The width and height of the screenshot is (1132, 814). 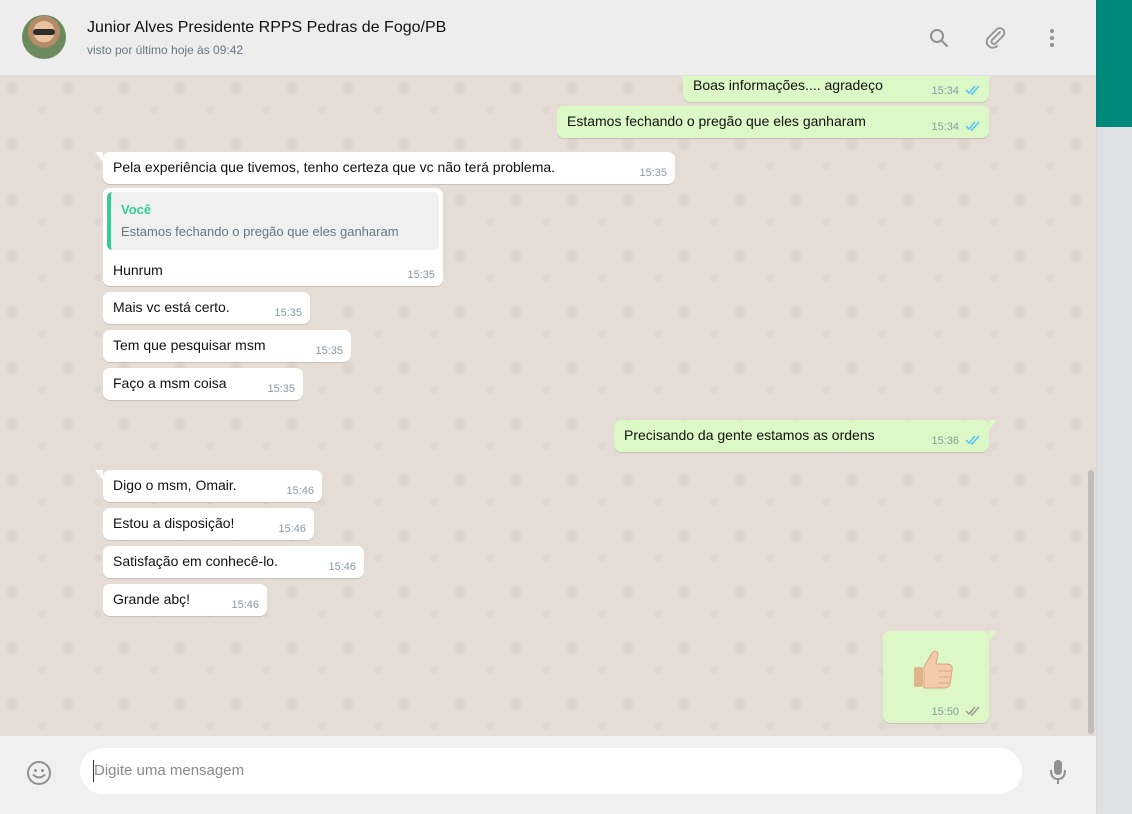 I want to click on message-text: Mais vc está certo., so click(x=171, y=307).